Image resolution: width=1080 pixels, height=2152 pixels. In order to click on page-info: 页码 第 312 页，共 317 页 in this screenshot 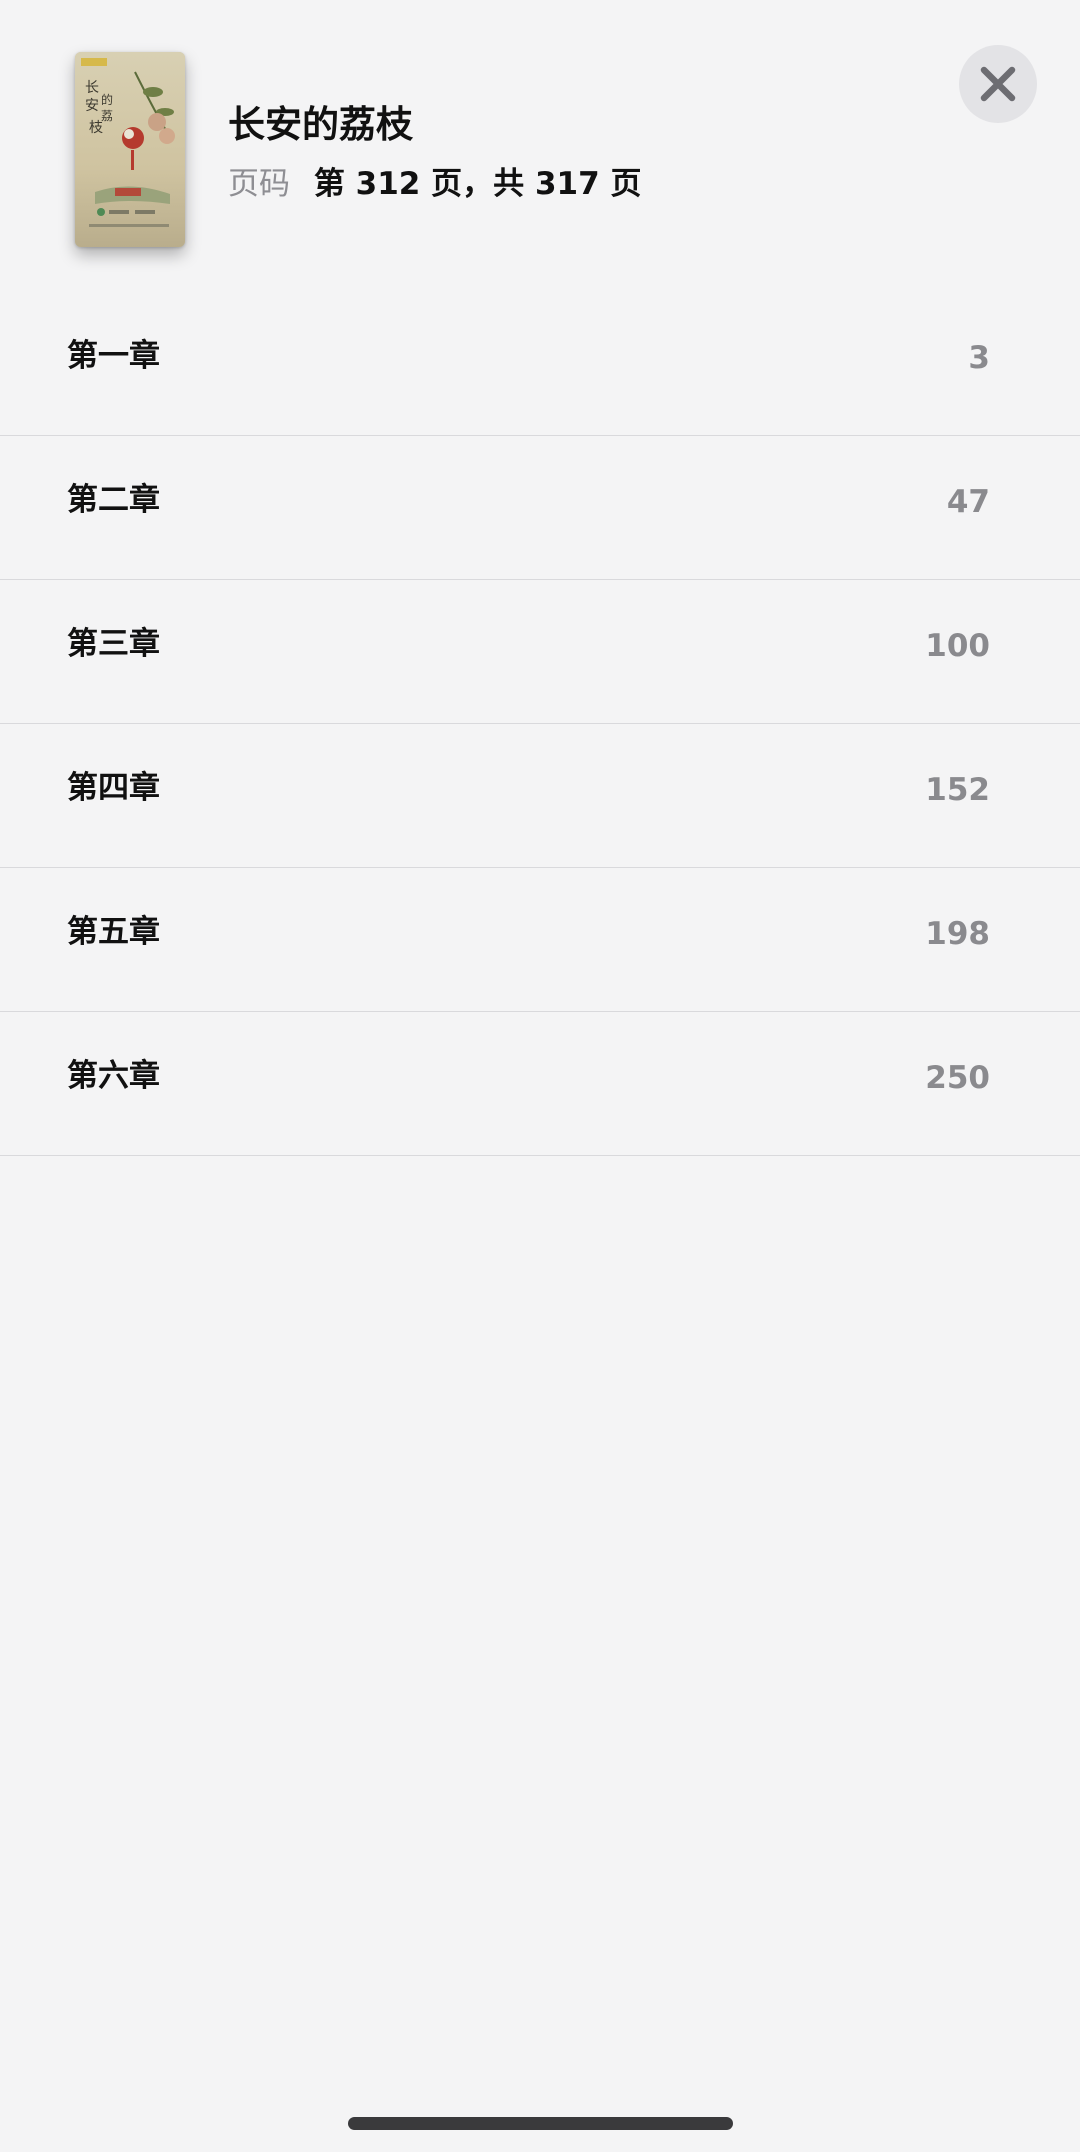, I will do `click(434, 184)`.